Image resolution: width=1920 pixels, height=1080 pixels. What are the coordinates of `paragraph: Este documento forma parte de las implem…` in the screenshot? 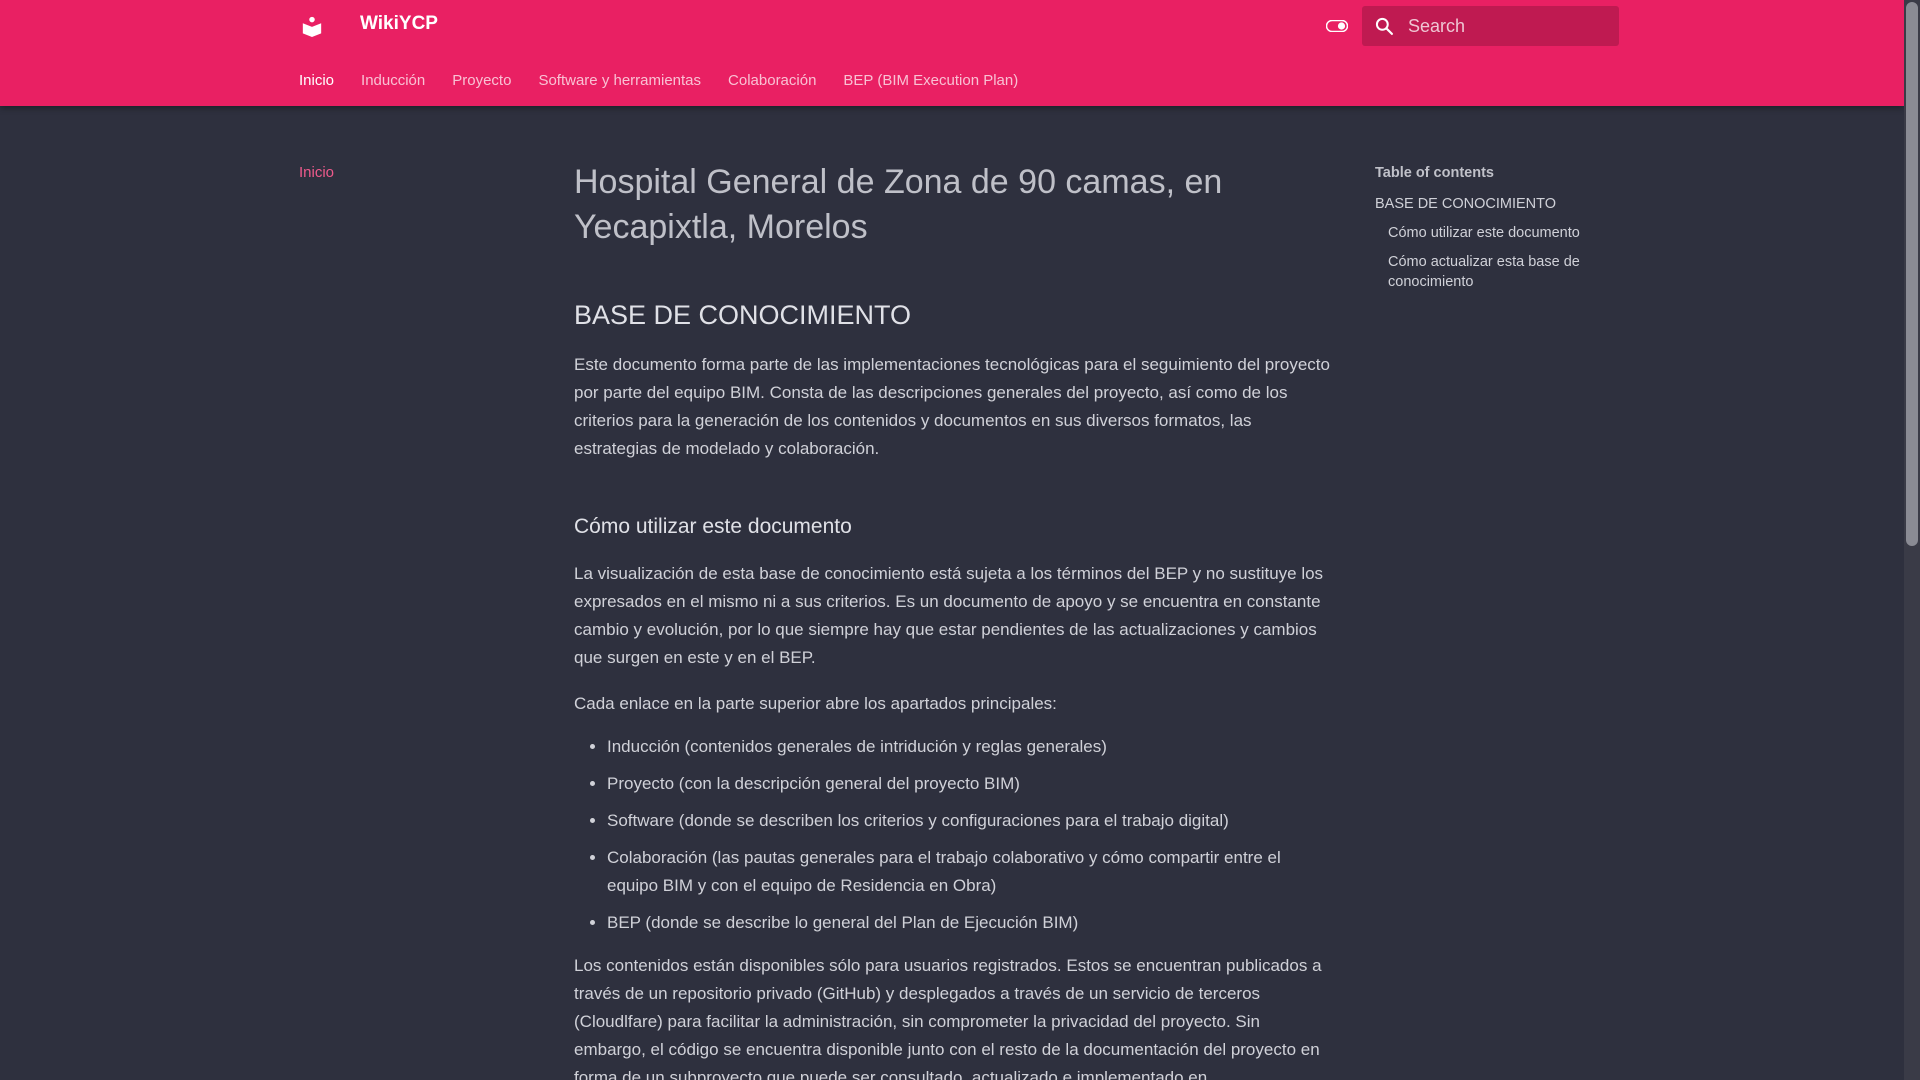 It's located at (952, 406).